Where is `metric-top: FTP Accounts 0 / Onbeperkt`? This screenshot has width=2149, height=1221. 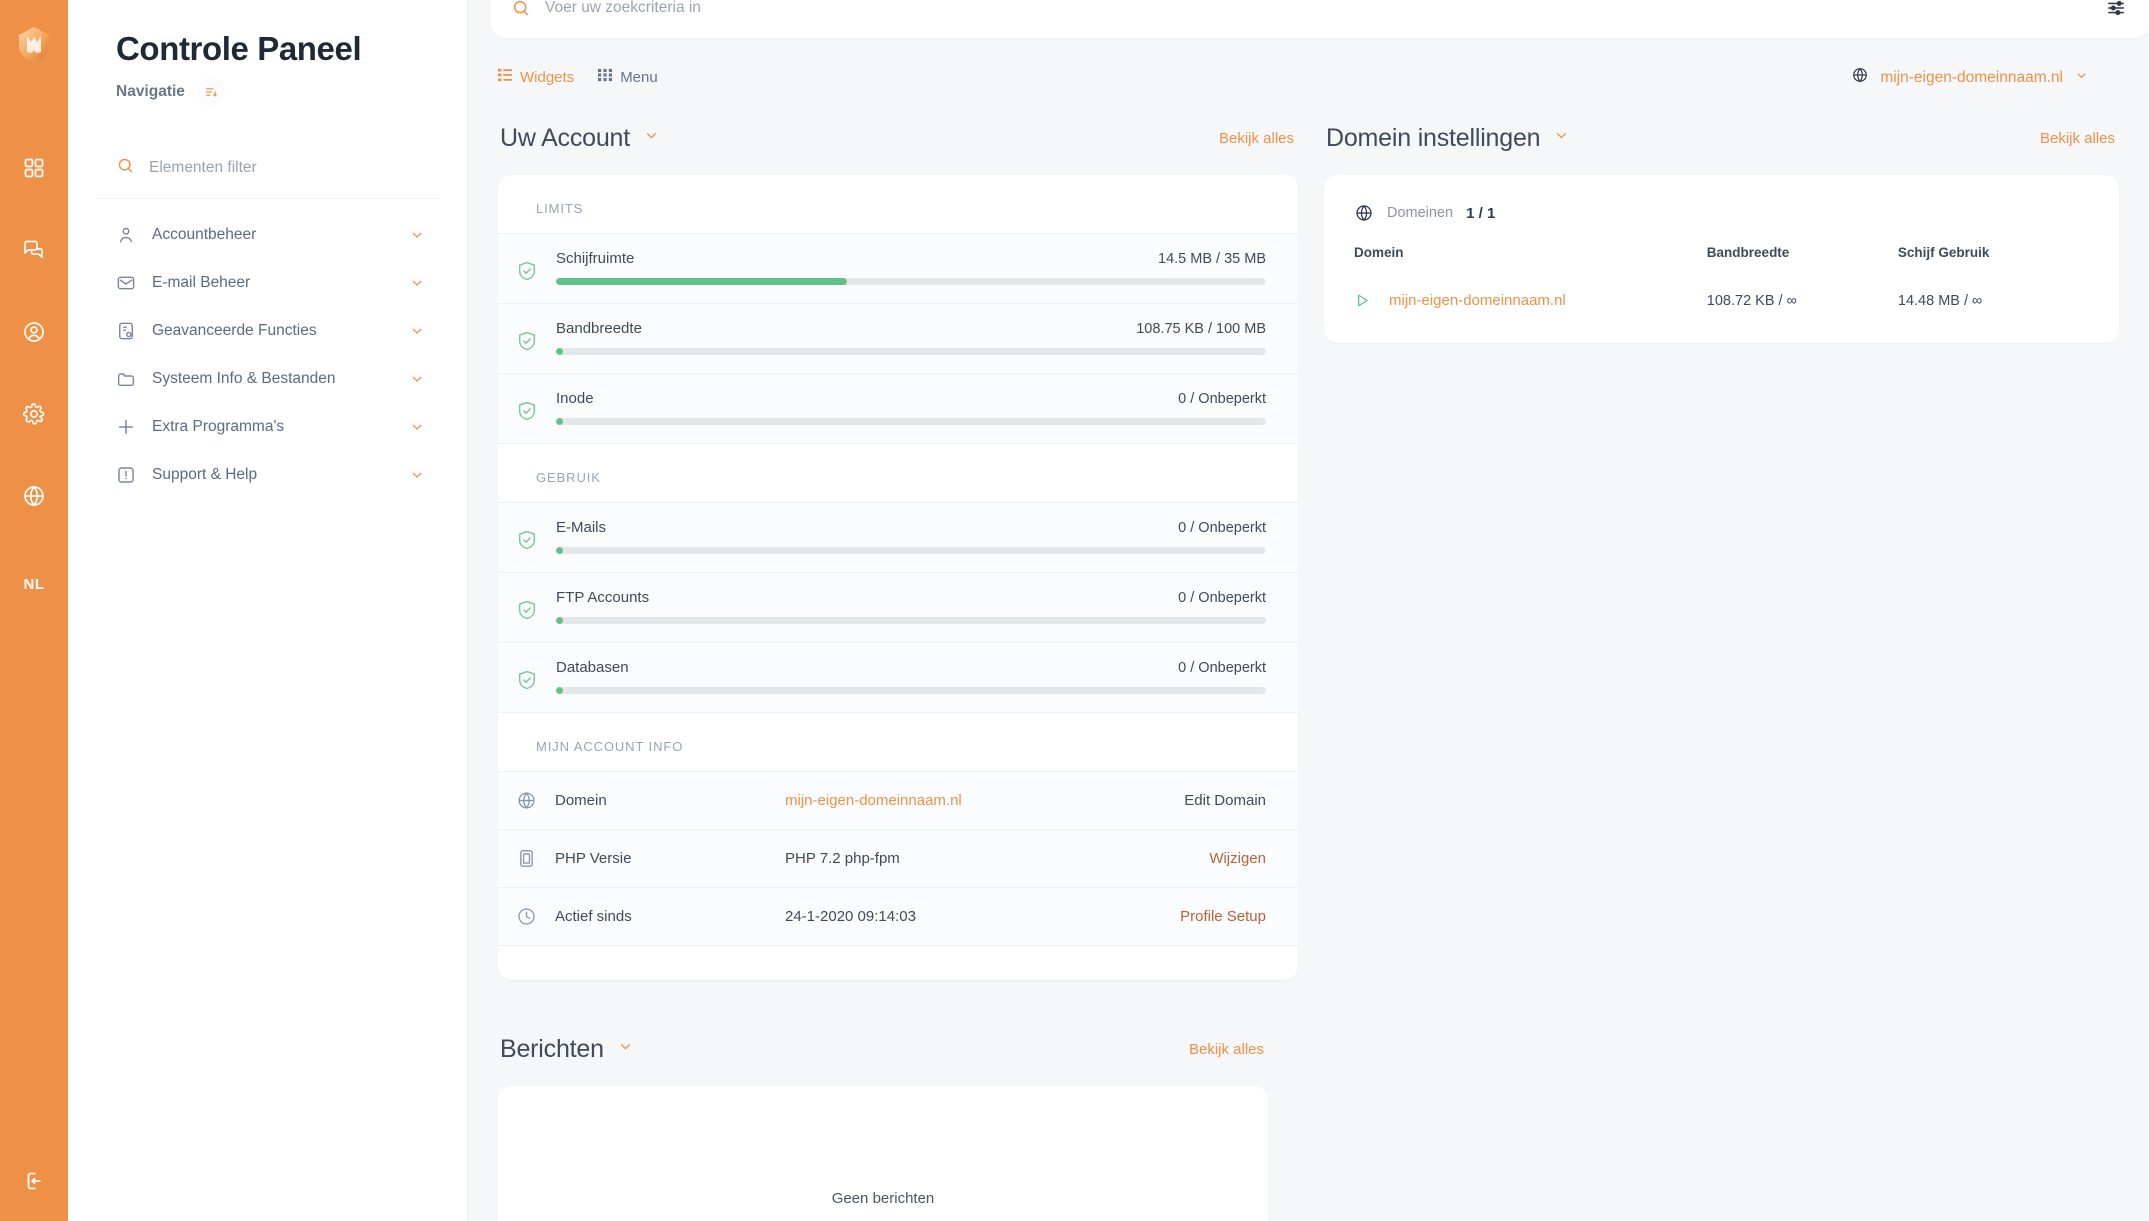
metric-top: FTP Accounts 0 / Onbeperkt is located at coordinates (911, 597).